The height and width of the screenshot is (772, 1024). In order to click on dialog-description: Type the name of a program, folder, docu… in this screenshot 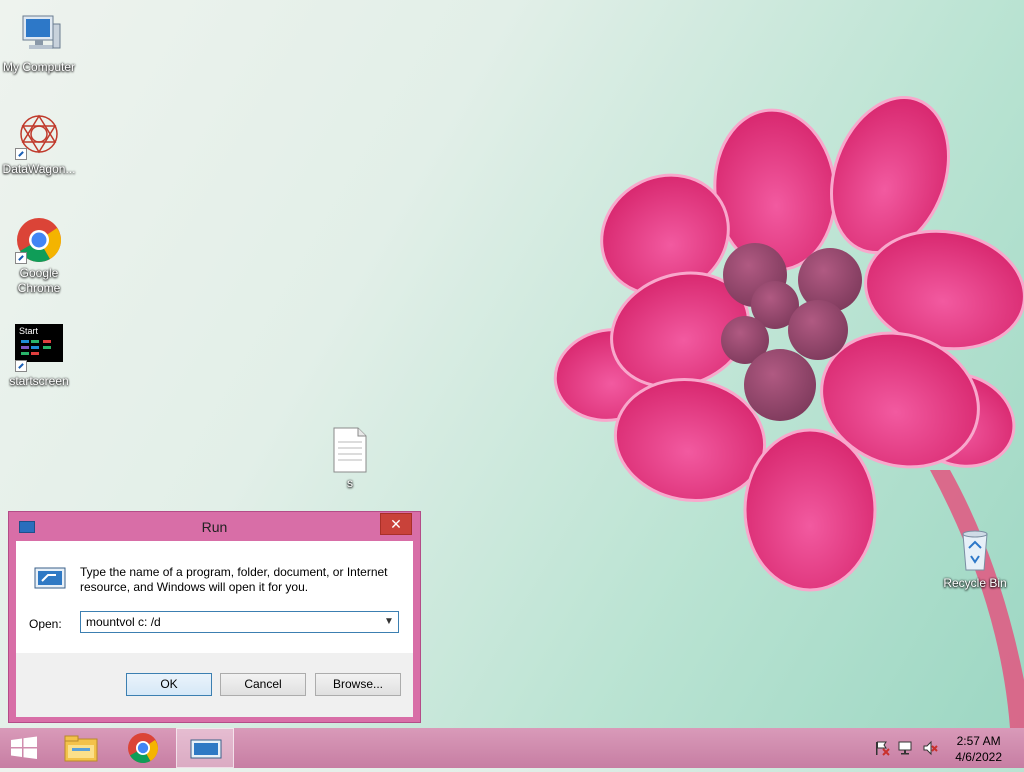, I will do `click(234, 579)`.